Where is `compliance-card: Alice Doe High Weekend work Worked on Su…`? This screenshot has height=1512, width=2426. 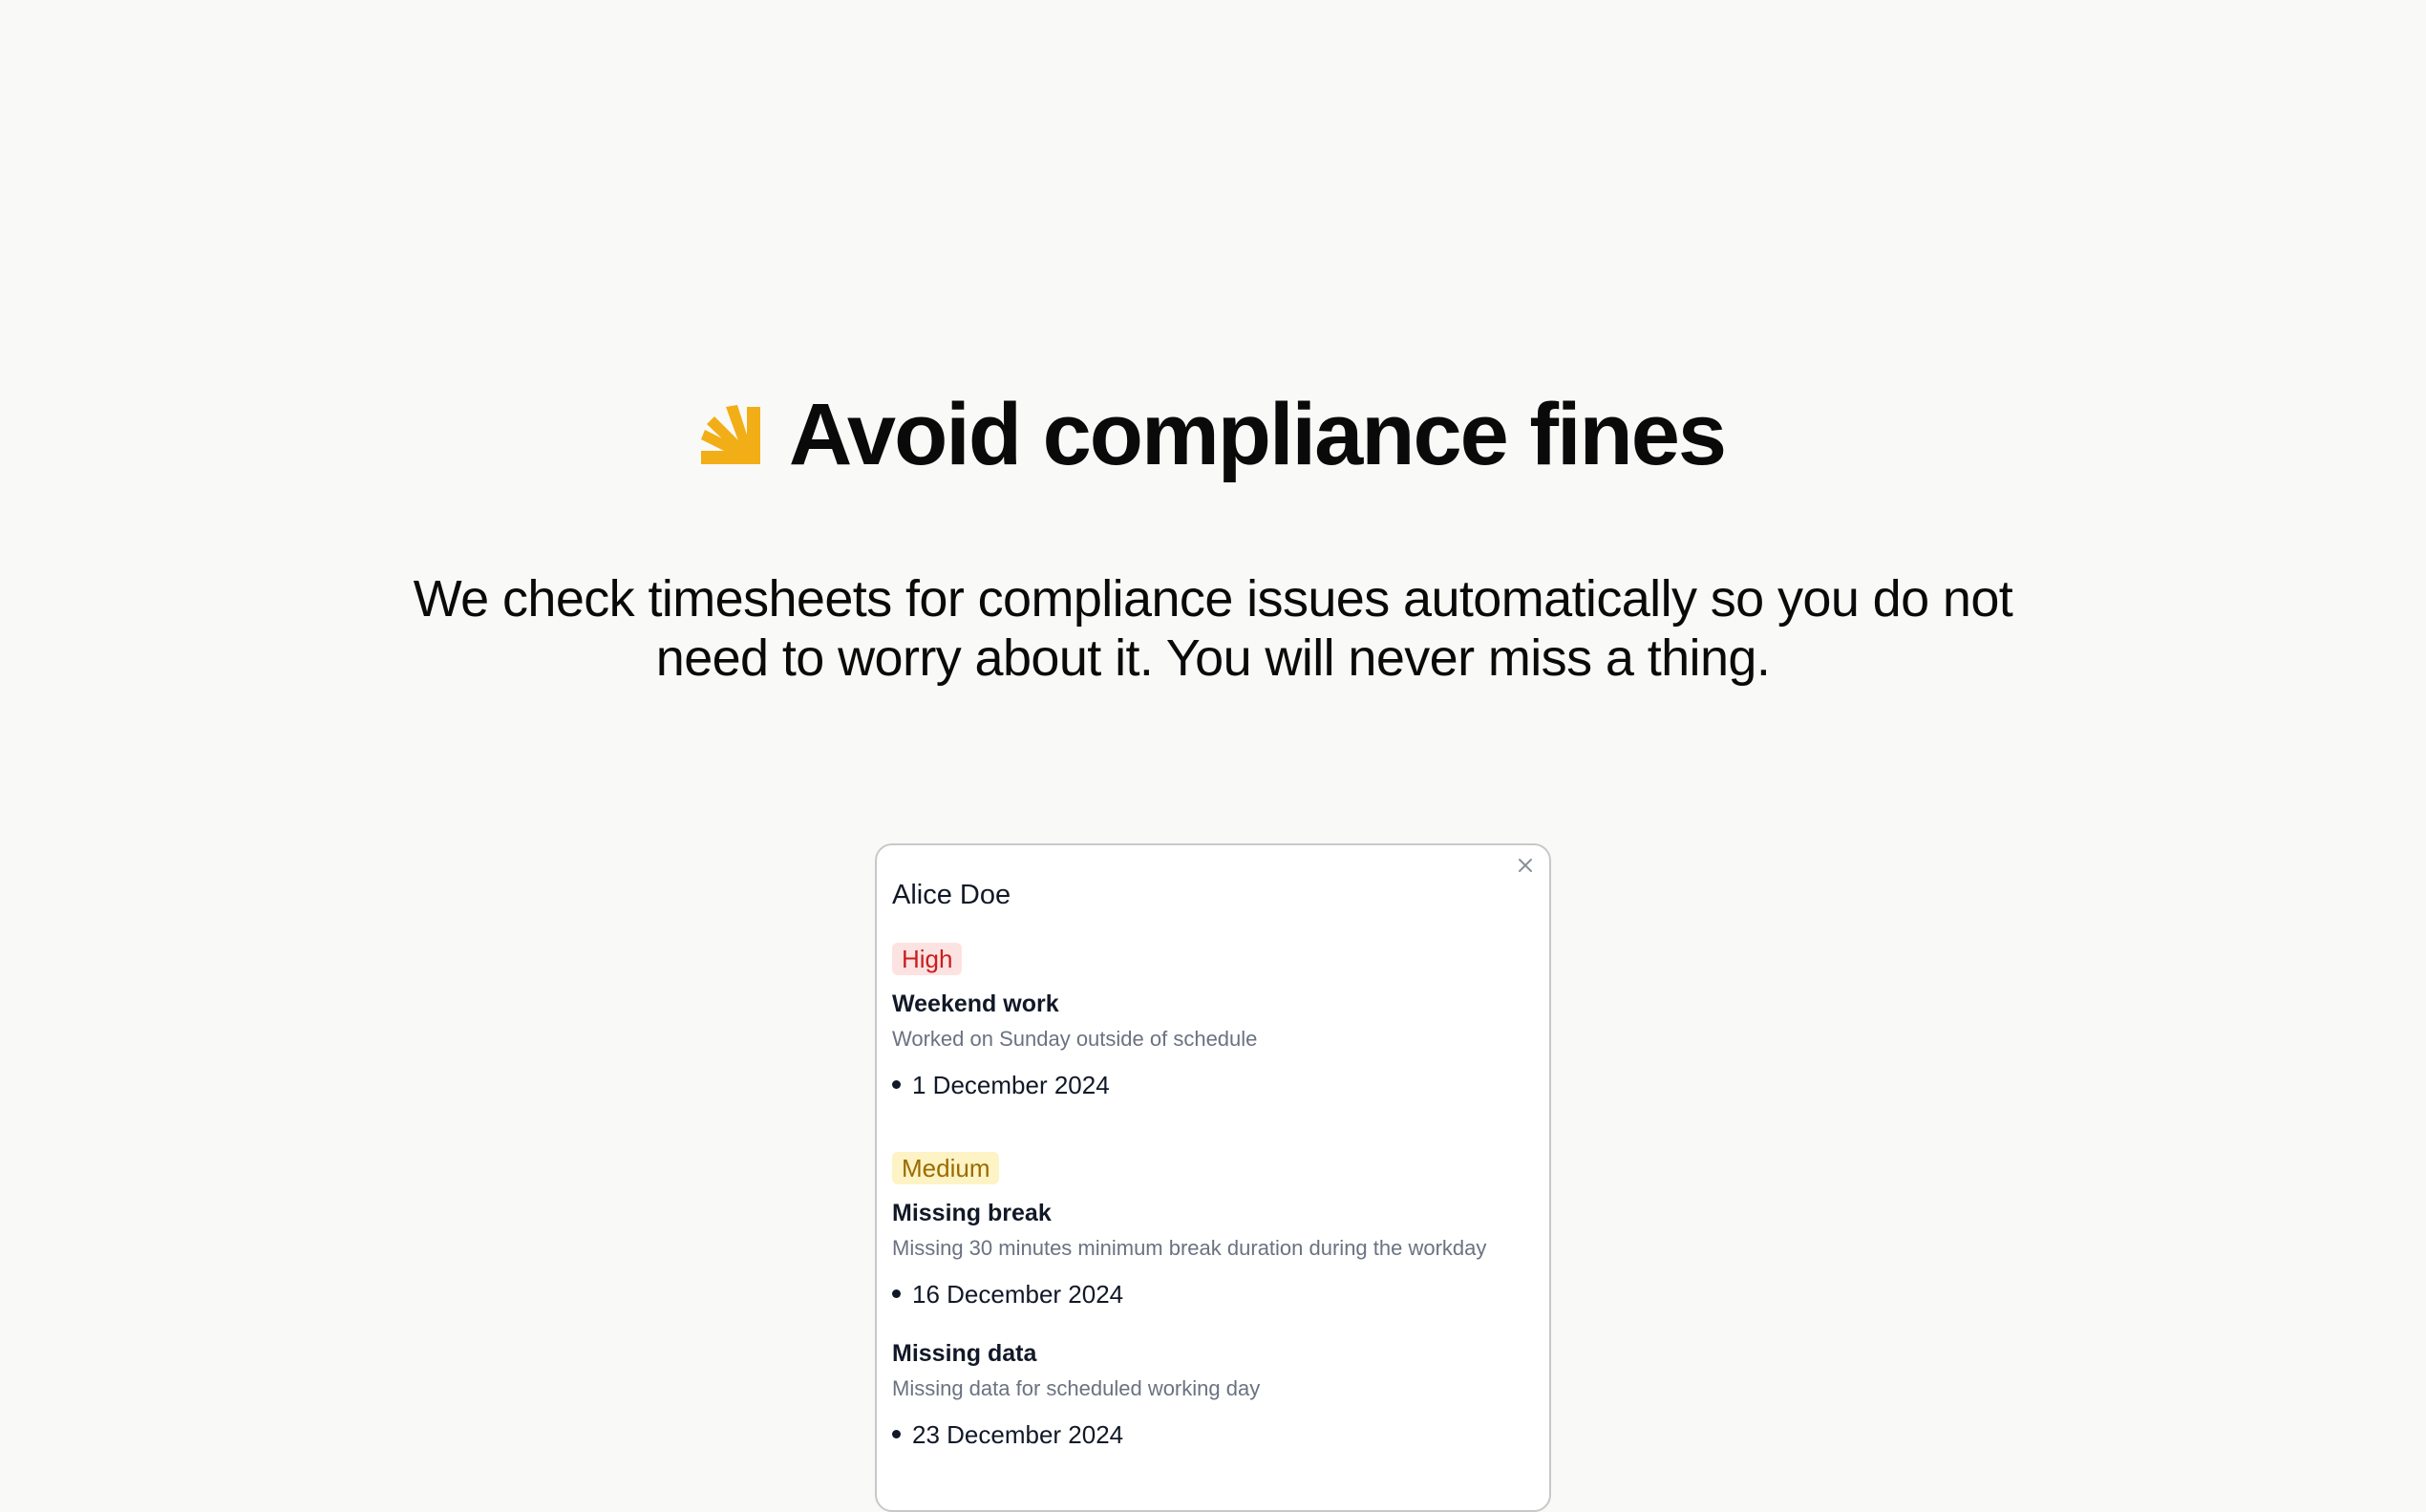 compliance-card: Alice Doe High Weekend work Worked on Su… is located at coordinates (1213, 1177).